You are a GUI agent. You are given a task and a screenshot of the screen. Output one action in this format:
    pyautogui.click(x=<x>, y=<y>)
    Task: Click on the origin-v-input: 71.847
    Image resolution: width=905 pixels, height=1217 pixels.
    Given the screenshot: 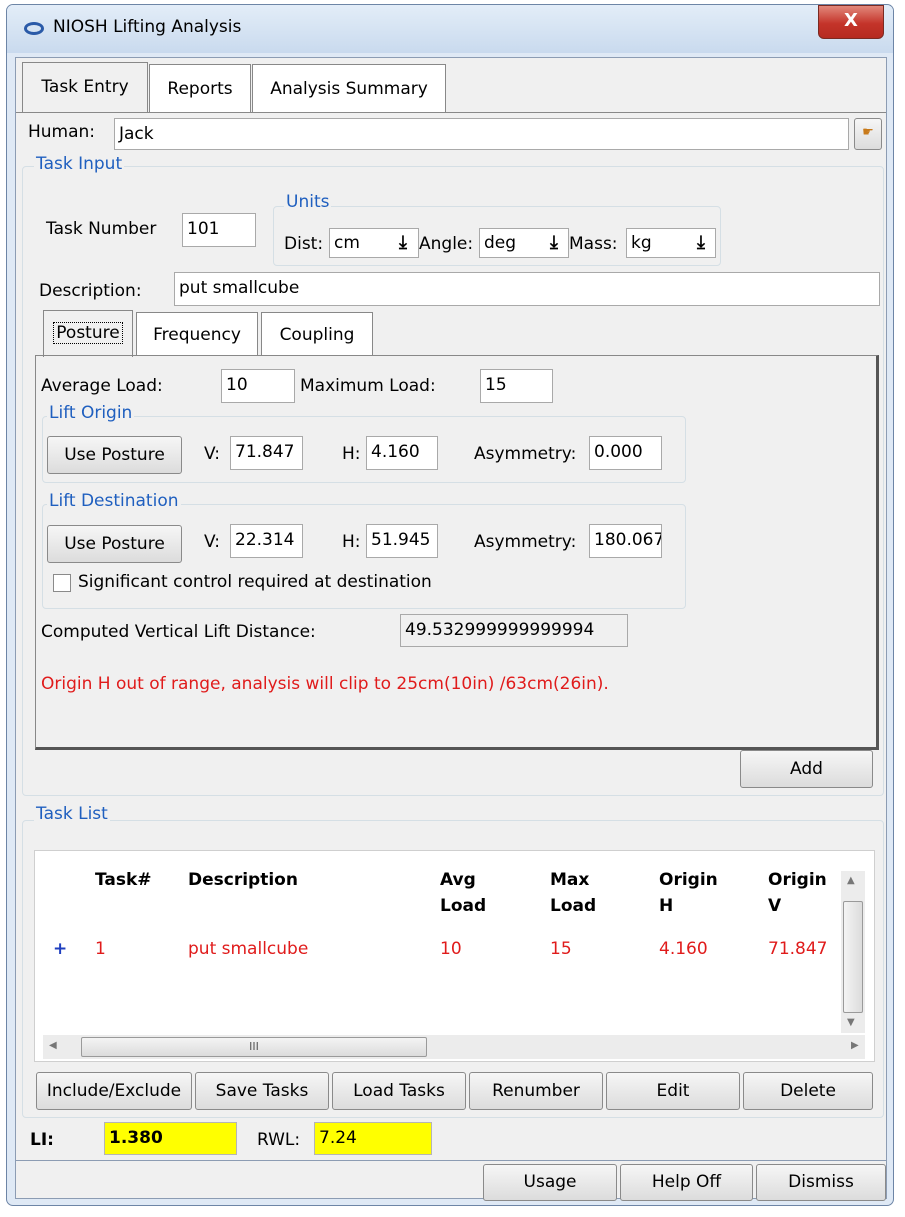 What is the action you would take?
    pyautogui.click(x=266, y=453)
    